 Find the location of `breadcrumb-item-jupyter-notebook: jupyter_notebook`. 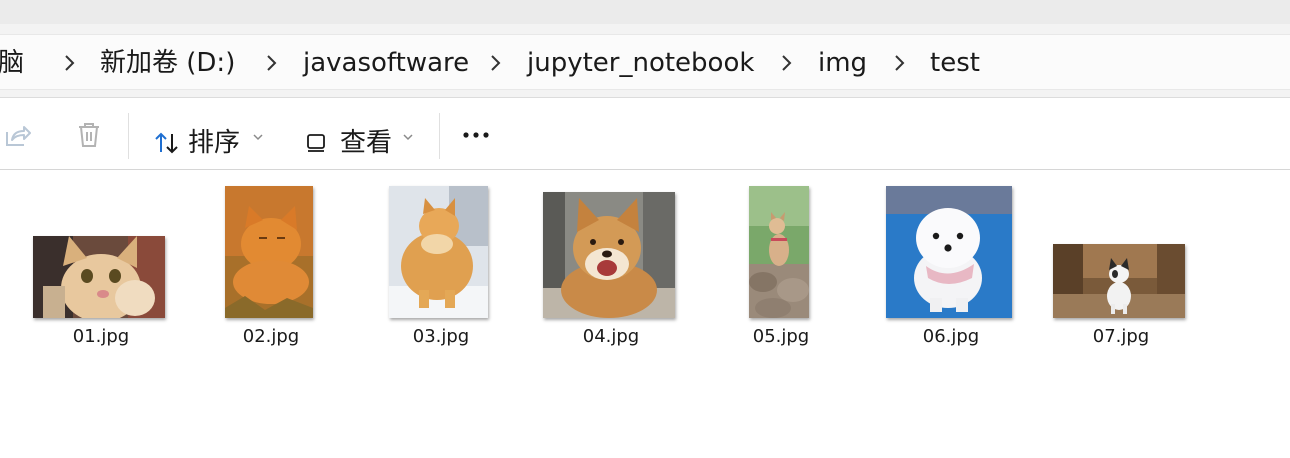

breadcrumb-item-jupyter-notebook: jupyter_notebook is located at coordinates (640, 63).